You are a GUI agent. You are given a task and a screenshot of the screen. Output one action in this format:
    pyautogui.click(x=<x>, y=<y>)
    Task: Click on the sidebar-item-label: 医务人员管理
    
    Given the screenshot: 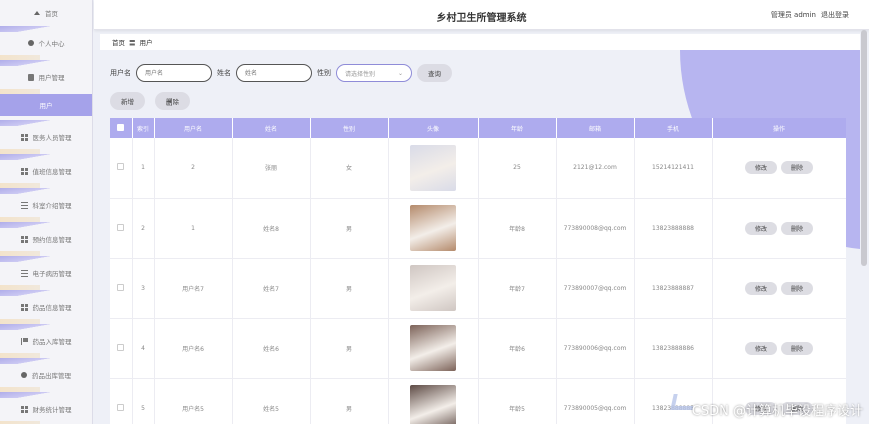 What is the action you would take?
    pyautogui.click(x=52, y=138)
    